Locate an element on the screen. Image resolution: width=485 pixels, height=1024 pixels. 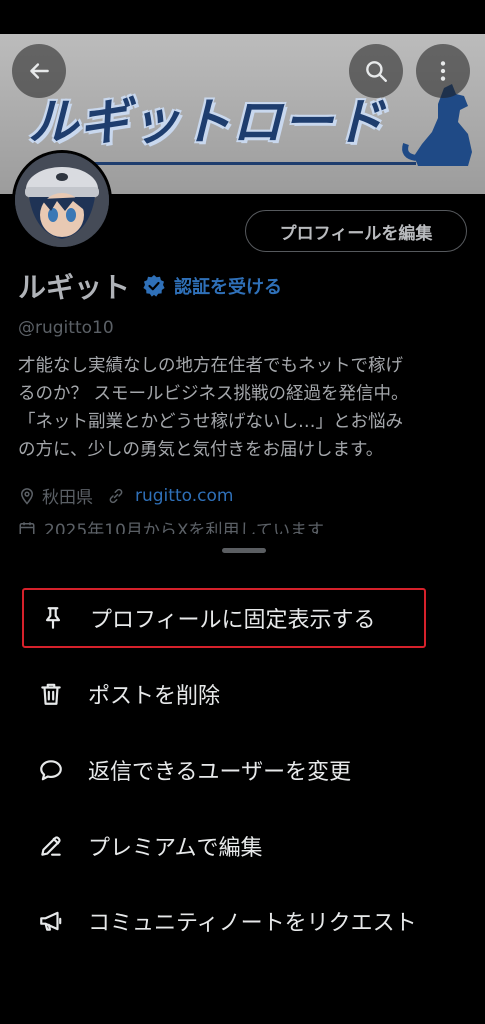
menu-item-label: ポストを削除 is located at coordinates (154, 696).